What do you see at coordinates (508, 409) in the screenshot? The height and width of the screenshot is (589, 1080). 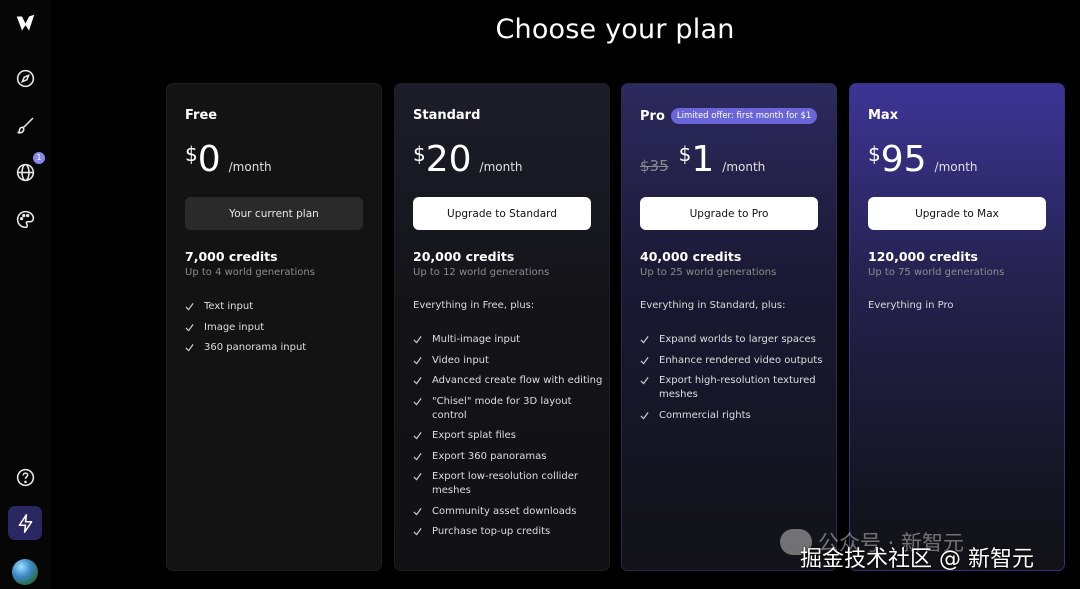 I see `feature-item: "Chisel" mode for 3D layout control` at bounding box center [508, 409].